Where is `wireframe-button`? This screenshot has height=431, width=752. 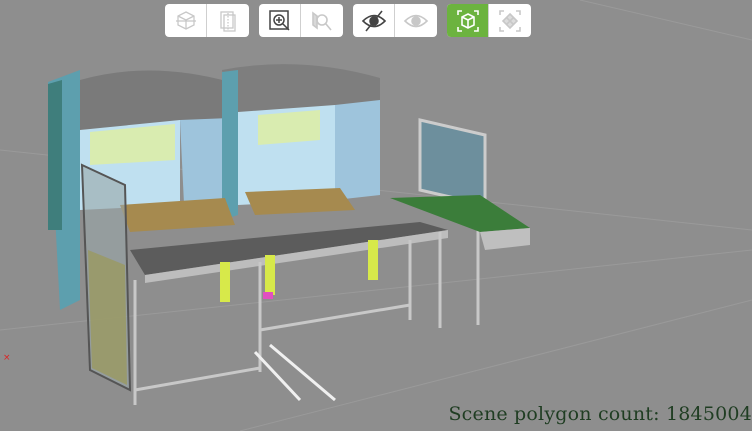 wireframe-button is located at coordinates (186, 20).